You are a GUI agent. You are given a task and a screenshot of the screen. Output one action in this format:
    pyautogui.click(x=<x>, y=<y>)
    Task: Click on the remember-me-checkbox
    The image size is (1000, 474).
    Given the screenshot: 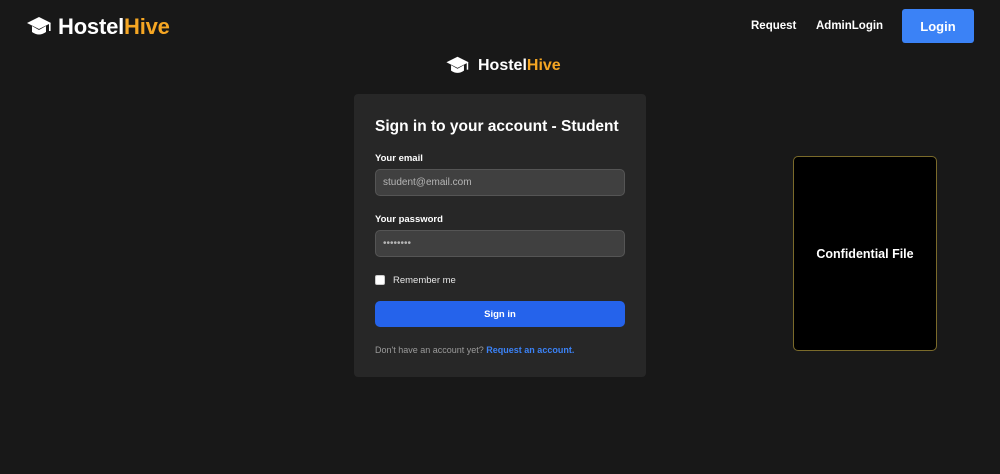 What is the action you would take?
    pyautogui.click(x=380, y=280)
    